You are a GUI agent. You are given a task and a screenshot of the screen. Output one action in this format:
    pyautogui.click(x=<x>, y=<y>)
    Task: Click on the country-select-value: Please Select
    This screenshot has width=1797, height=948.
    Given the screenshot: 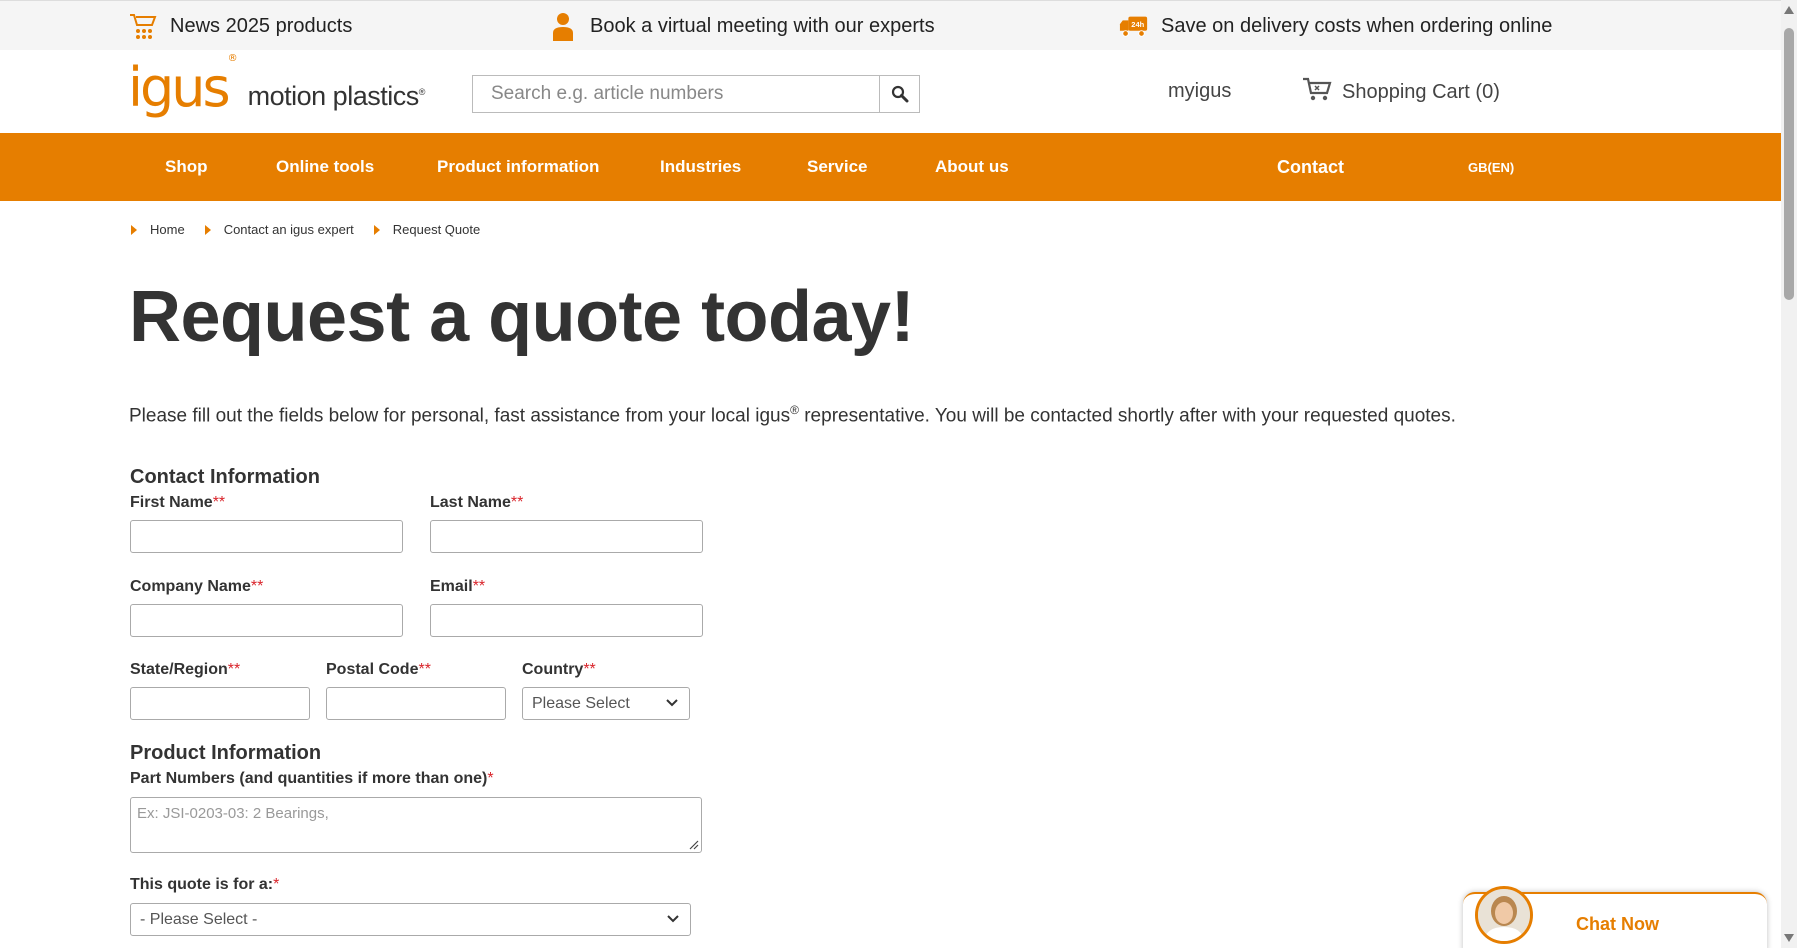 What is the action you would take?
    pyautogui.click(x=581, y=703)
    